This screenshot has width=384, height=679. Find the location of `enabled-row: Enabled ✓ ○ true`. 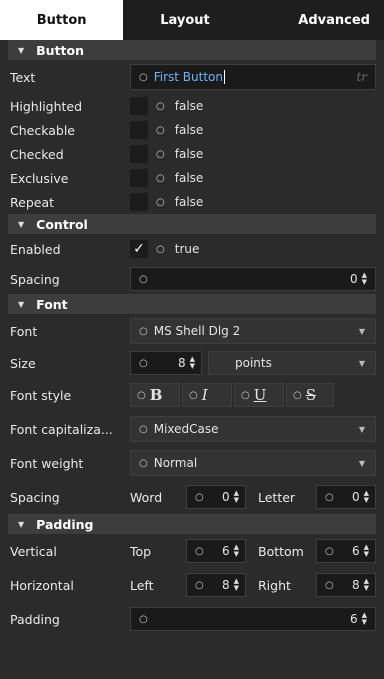

enabled-row: Enabled ✓ ○ true is located at coordinates (192, 249).